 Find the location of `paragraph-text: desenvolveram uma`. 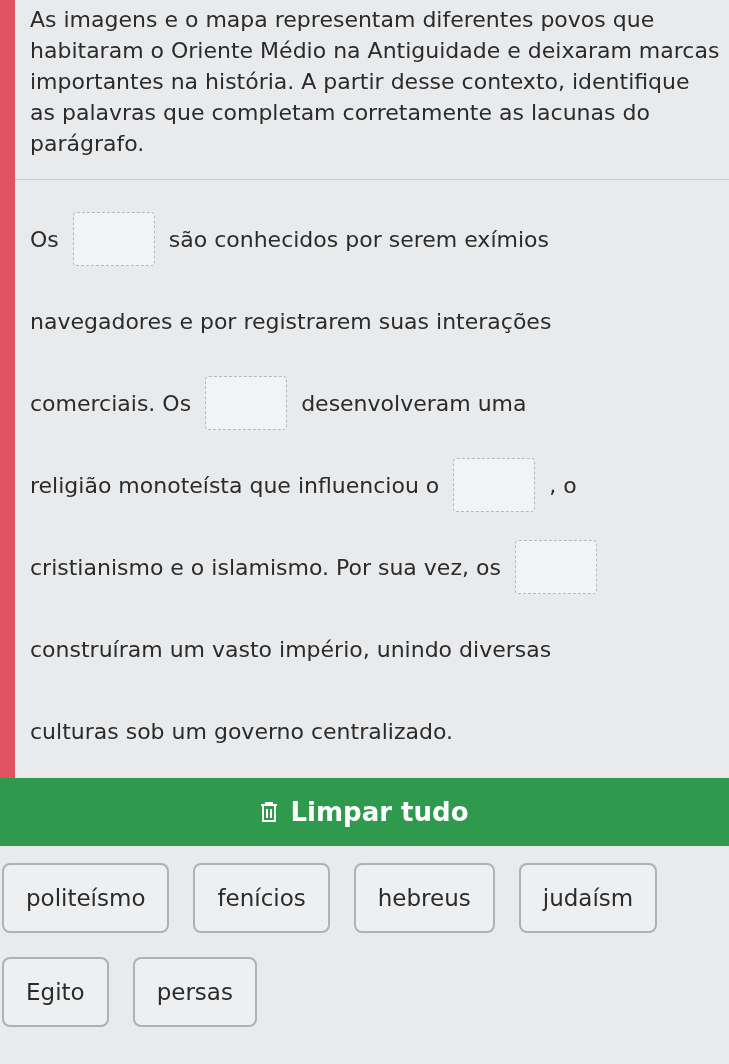

paragraph-text: desenvolveram uma is located at coordinates (414, 403).